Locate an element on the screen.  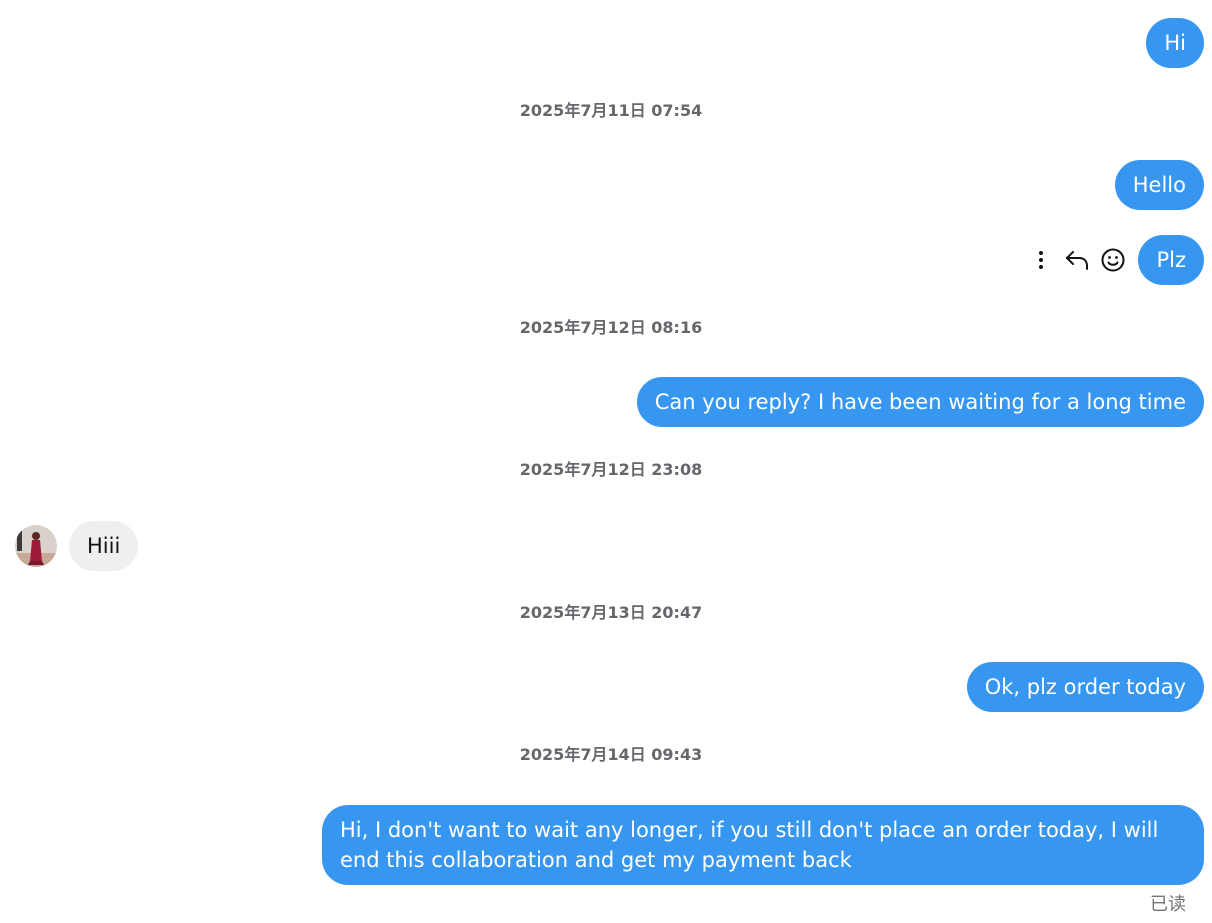
timestamp: 2025年7月13日 20:47 is located at coordinates (611, 612).